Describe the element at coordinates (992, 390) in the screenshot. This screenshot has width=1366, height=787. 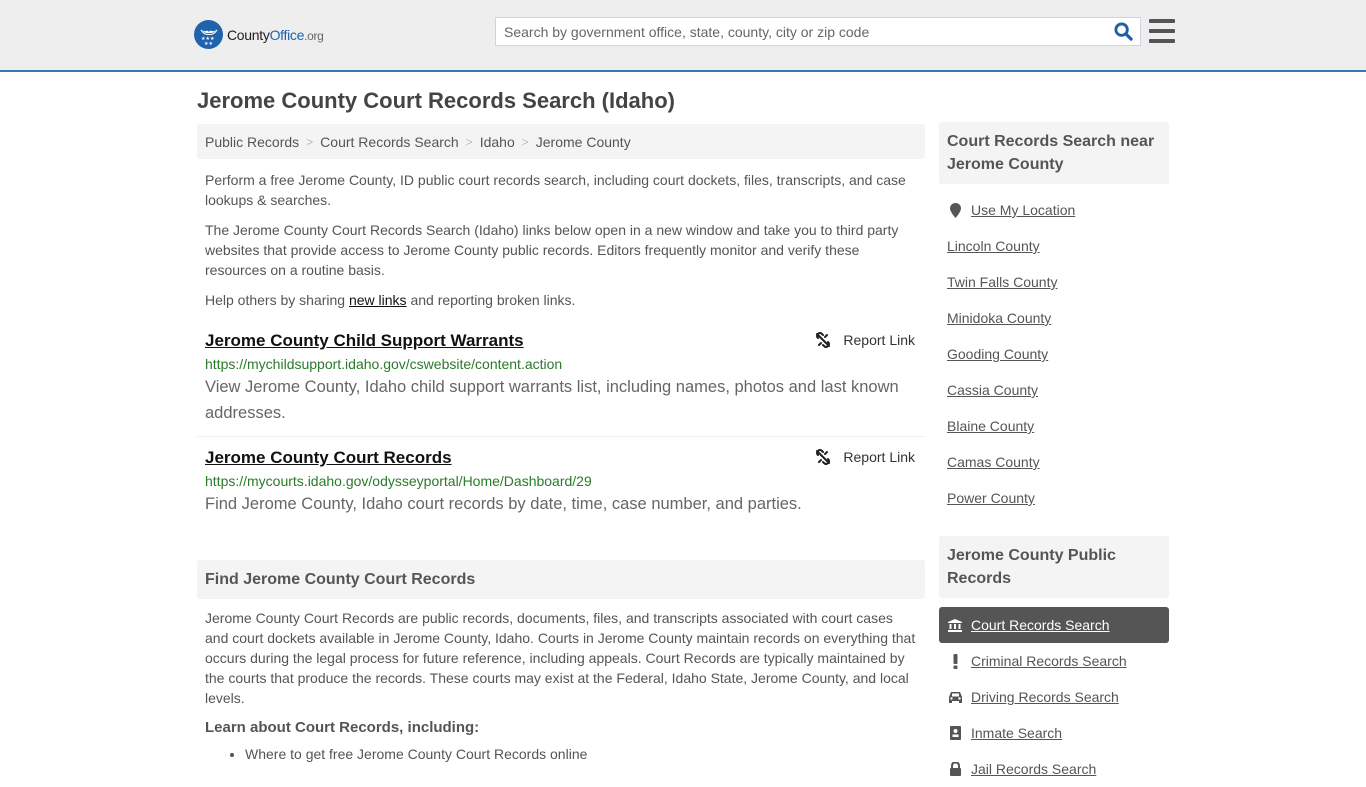
I see `nearby-county-link: Cassia County` at that location.